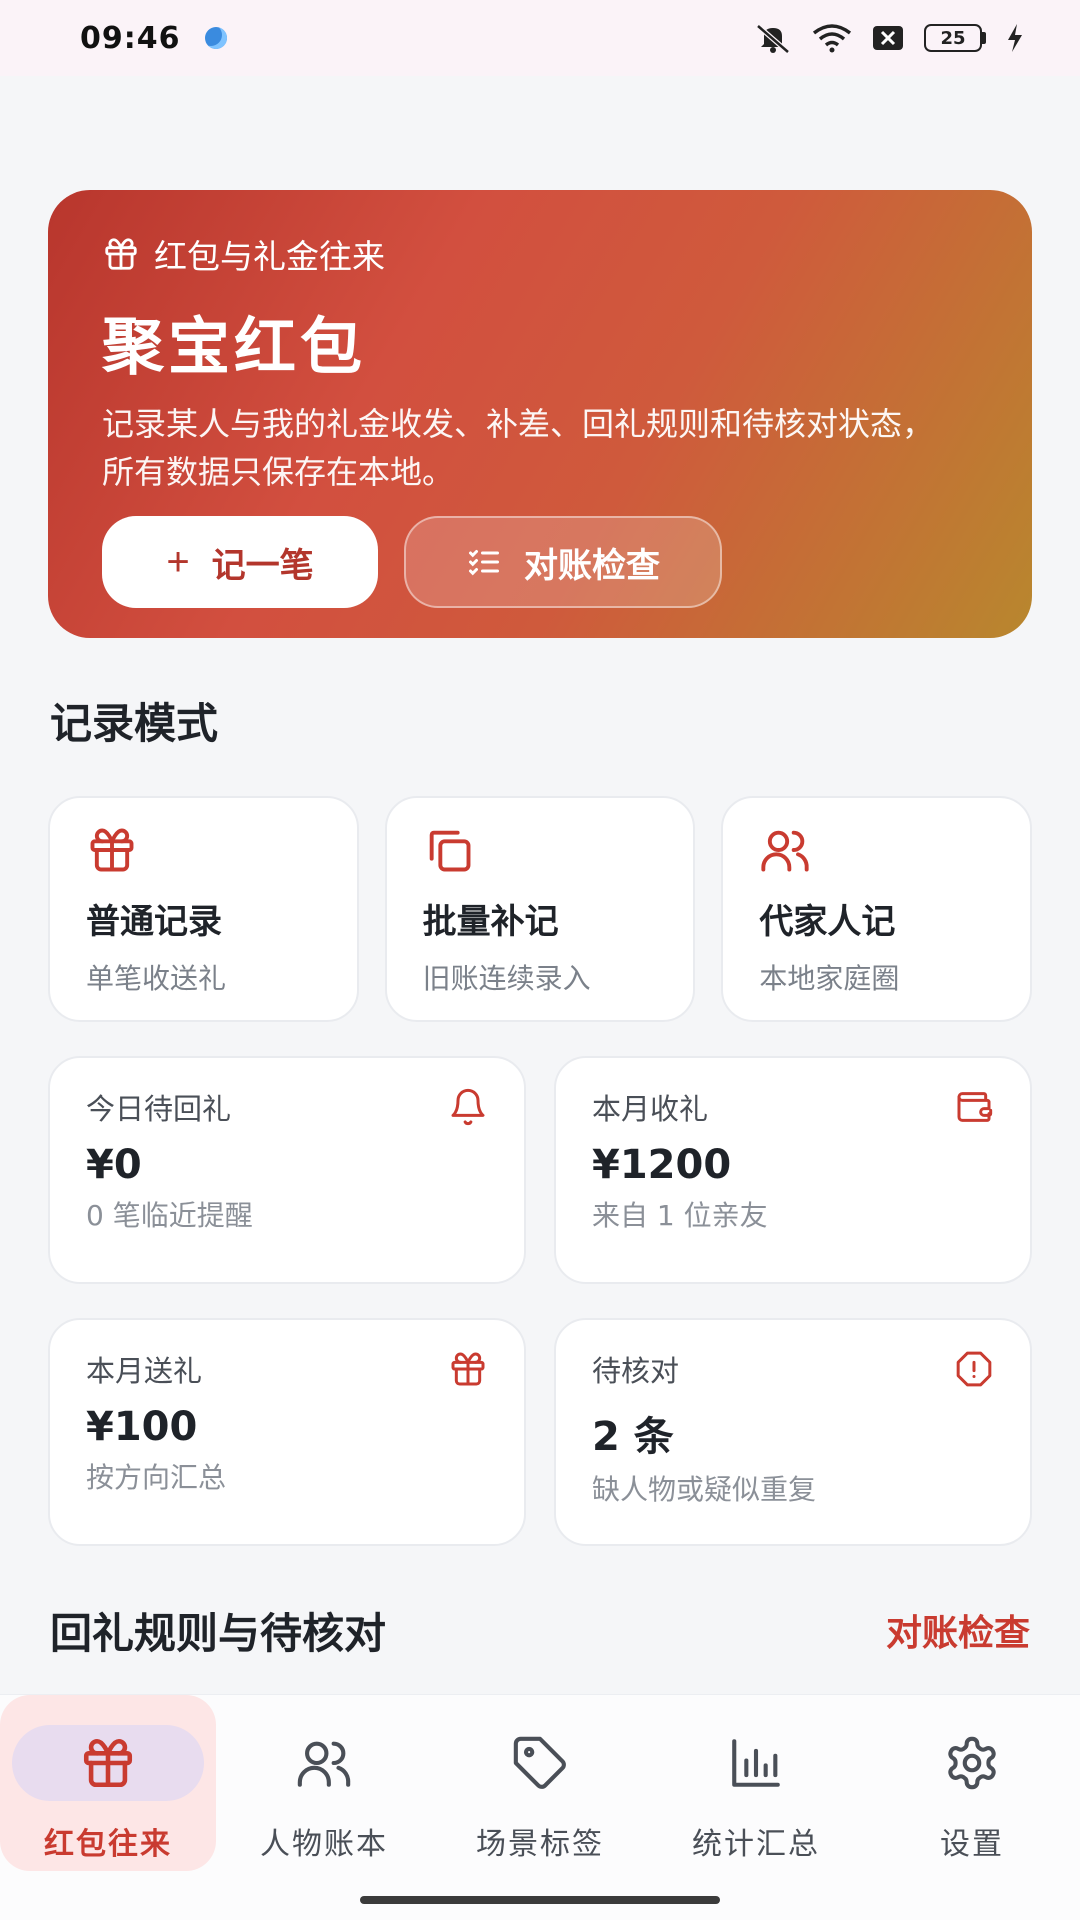 The width and height of the screenshot is (1080, 1920). I want to click on mute-icon, so click(773, 39).